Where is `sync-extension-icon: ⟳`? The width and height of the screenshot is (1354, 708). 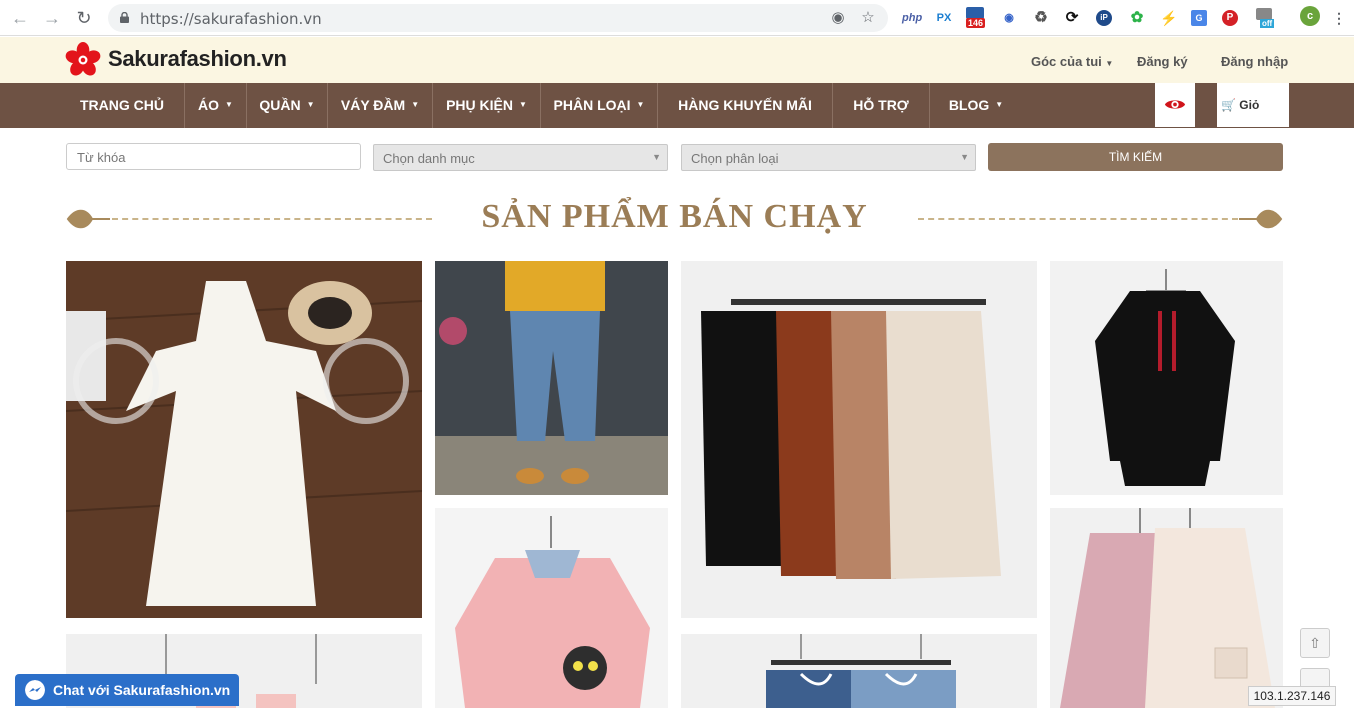 sync-extension-icon: ⟳ is located at coordinates (1072, 18).